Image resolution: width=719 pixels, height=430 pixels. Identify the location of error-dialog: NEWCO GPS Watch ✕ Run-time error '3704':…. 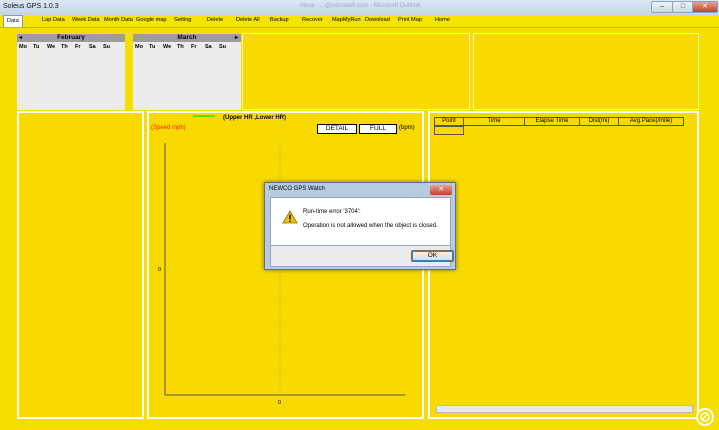
(360, 226).